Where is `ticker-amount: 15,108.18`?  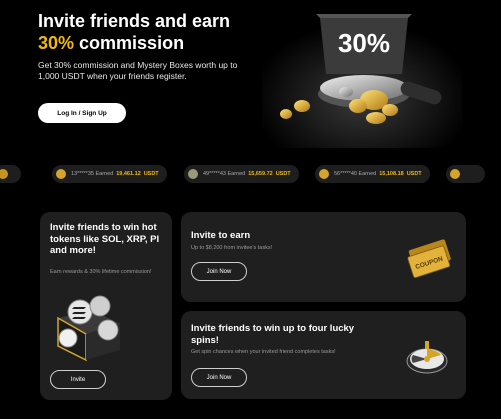 ticker-amount: 15,108.18 is located at coordinates (391, 174).